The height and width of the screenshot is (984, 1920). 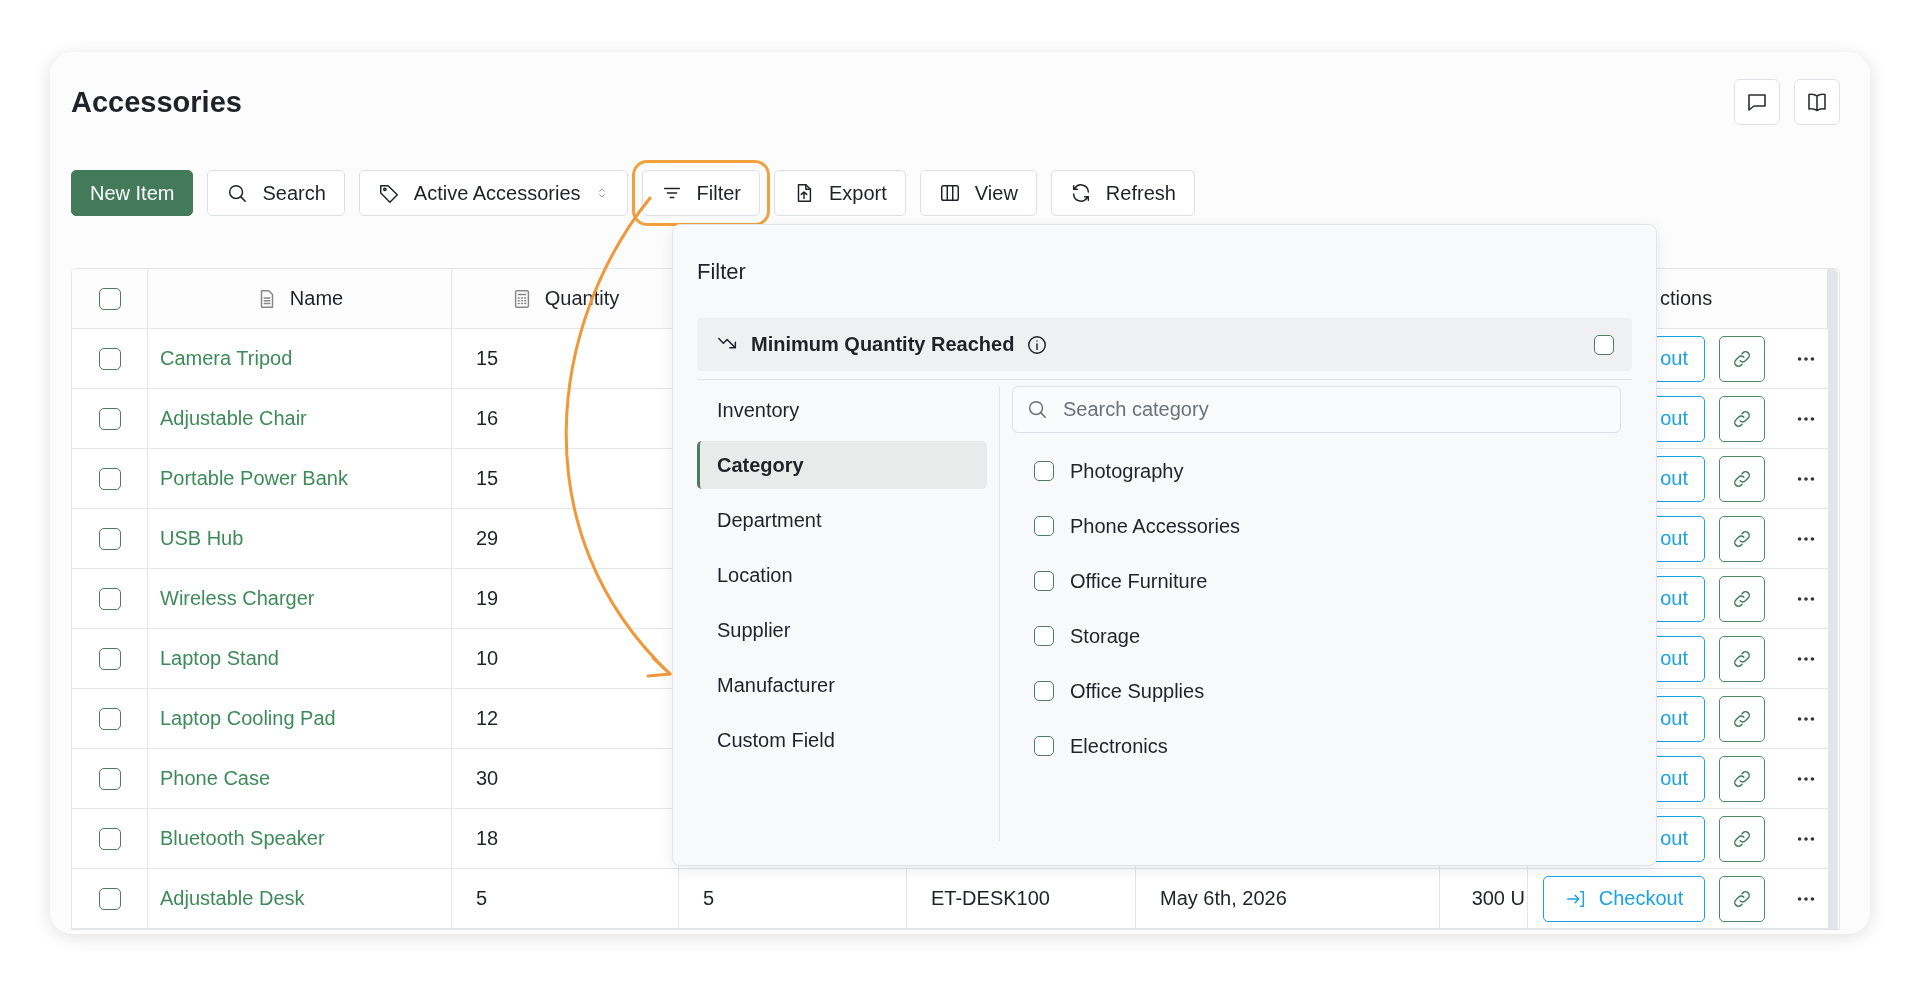 I want to click on filter-group-item: Custom Field, so click(x=842, y=740).